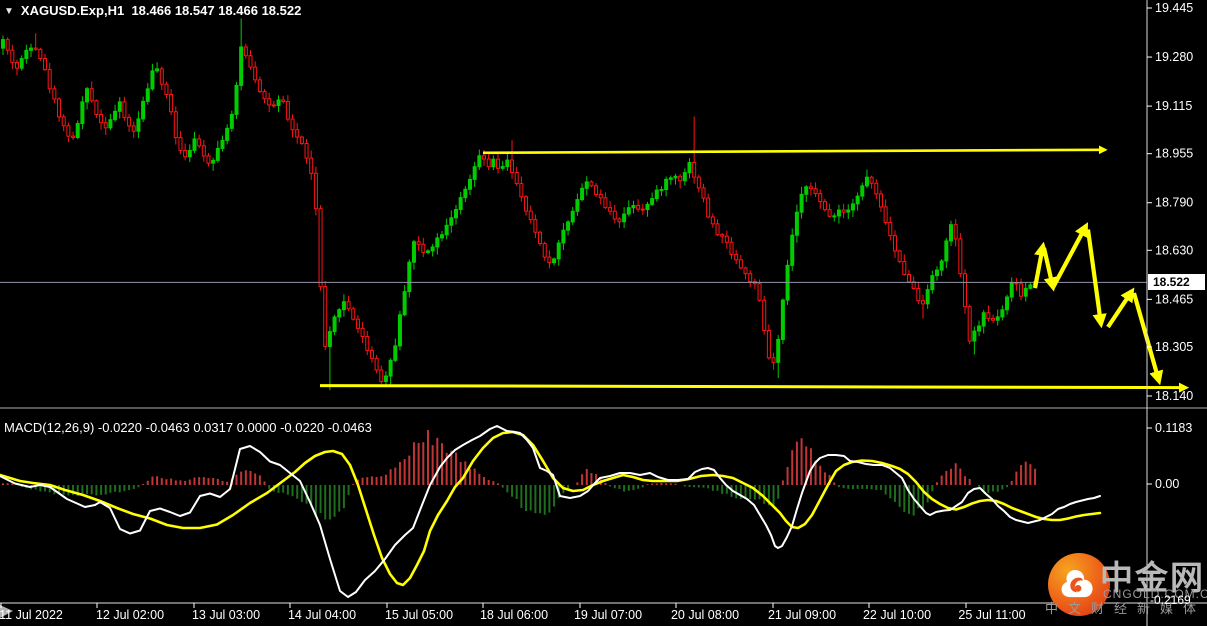 The image size is (1207, 626). Describe the element at coordinates (1167, 484) in the screenshot. I see `macd-tick-label: 0.00` at that location.